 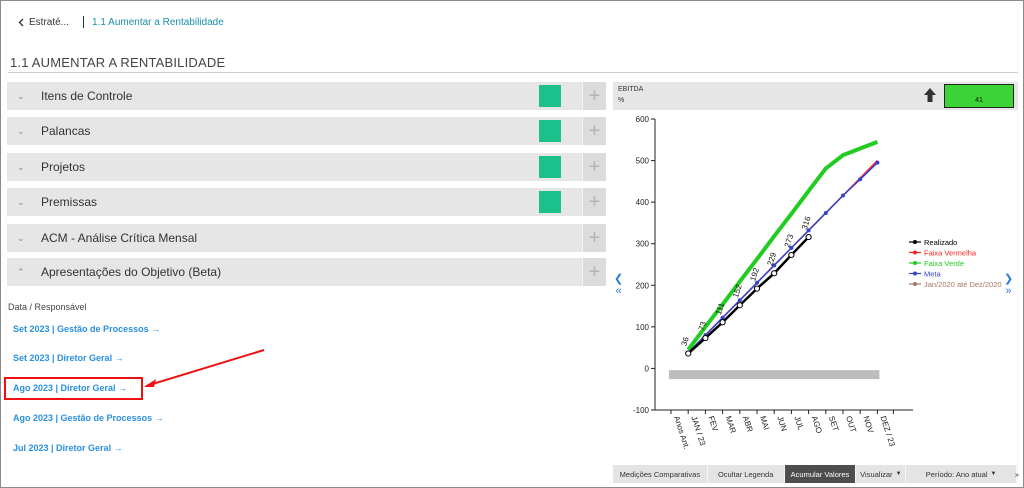 What do you see at coordinates (817, 425) in the screenshot?
I see `x-tick-label: AGO` at bounding box center [817, 425].